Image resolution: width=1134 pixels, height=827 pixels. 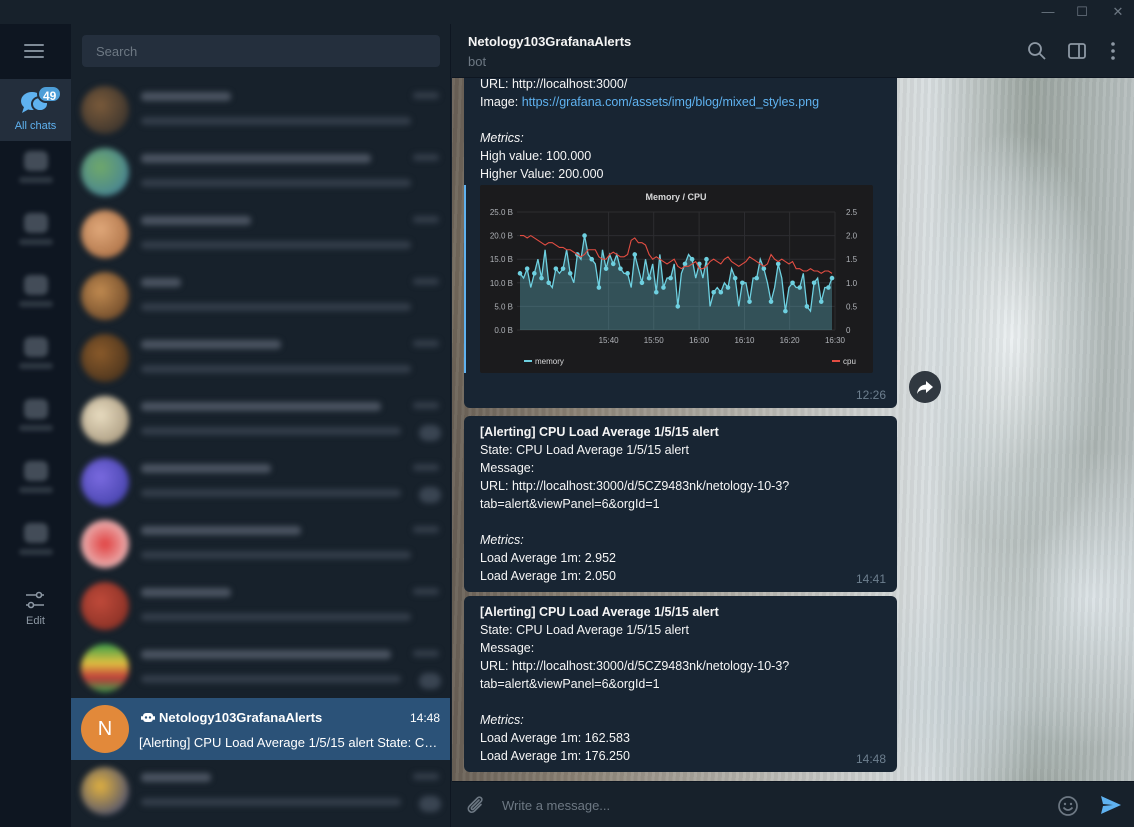 I want to click on edit-label: Edit, so click(x=35, y=621).